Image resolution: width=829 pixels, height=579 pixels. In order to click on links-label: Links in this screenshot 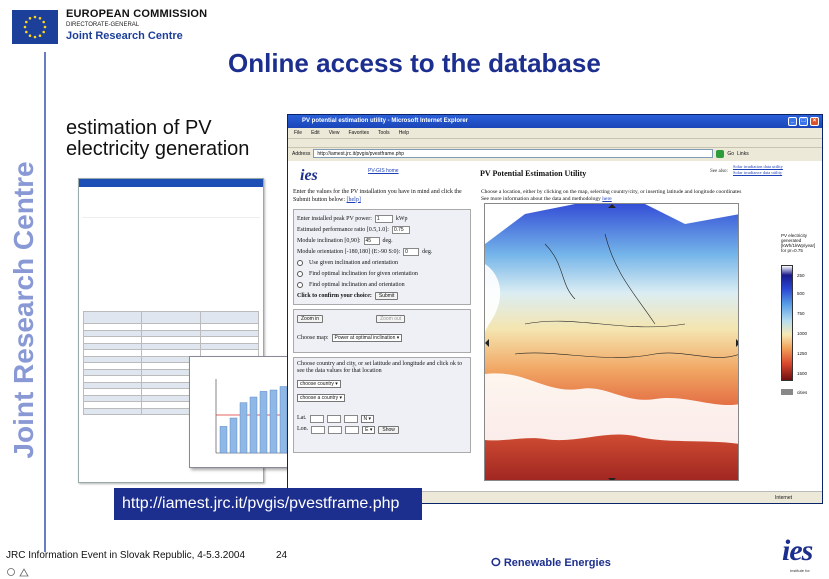, I will do `click(743, 154)`.